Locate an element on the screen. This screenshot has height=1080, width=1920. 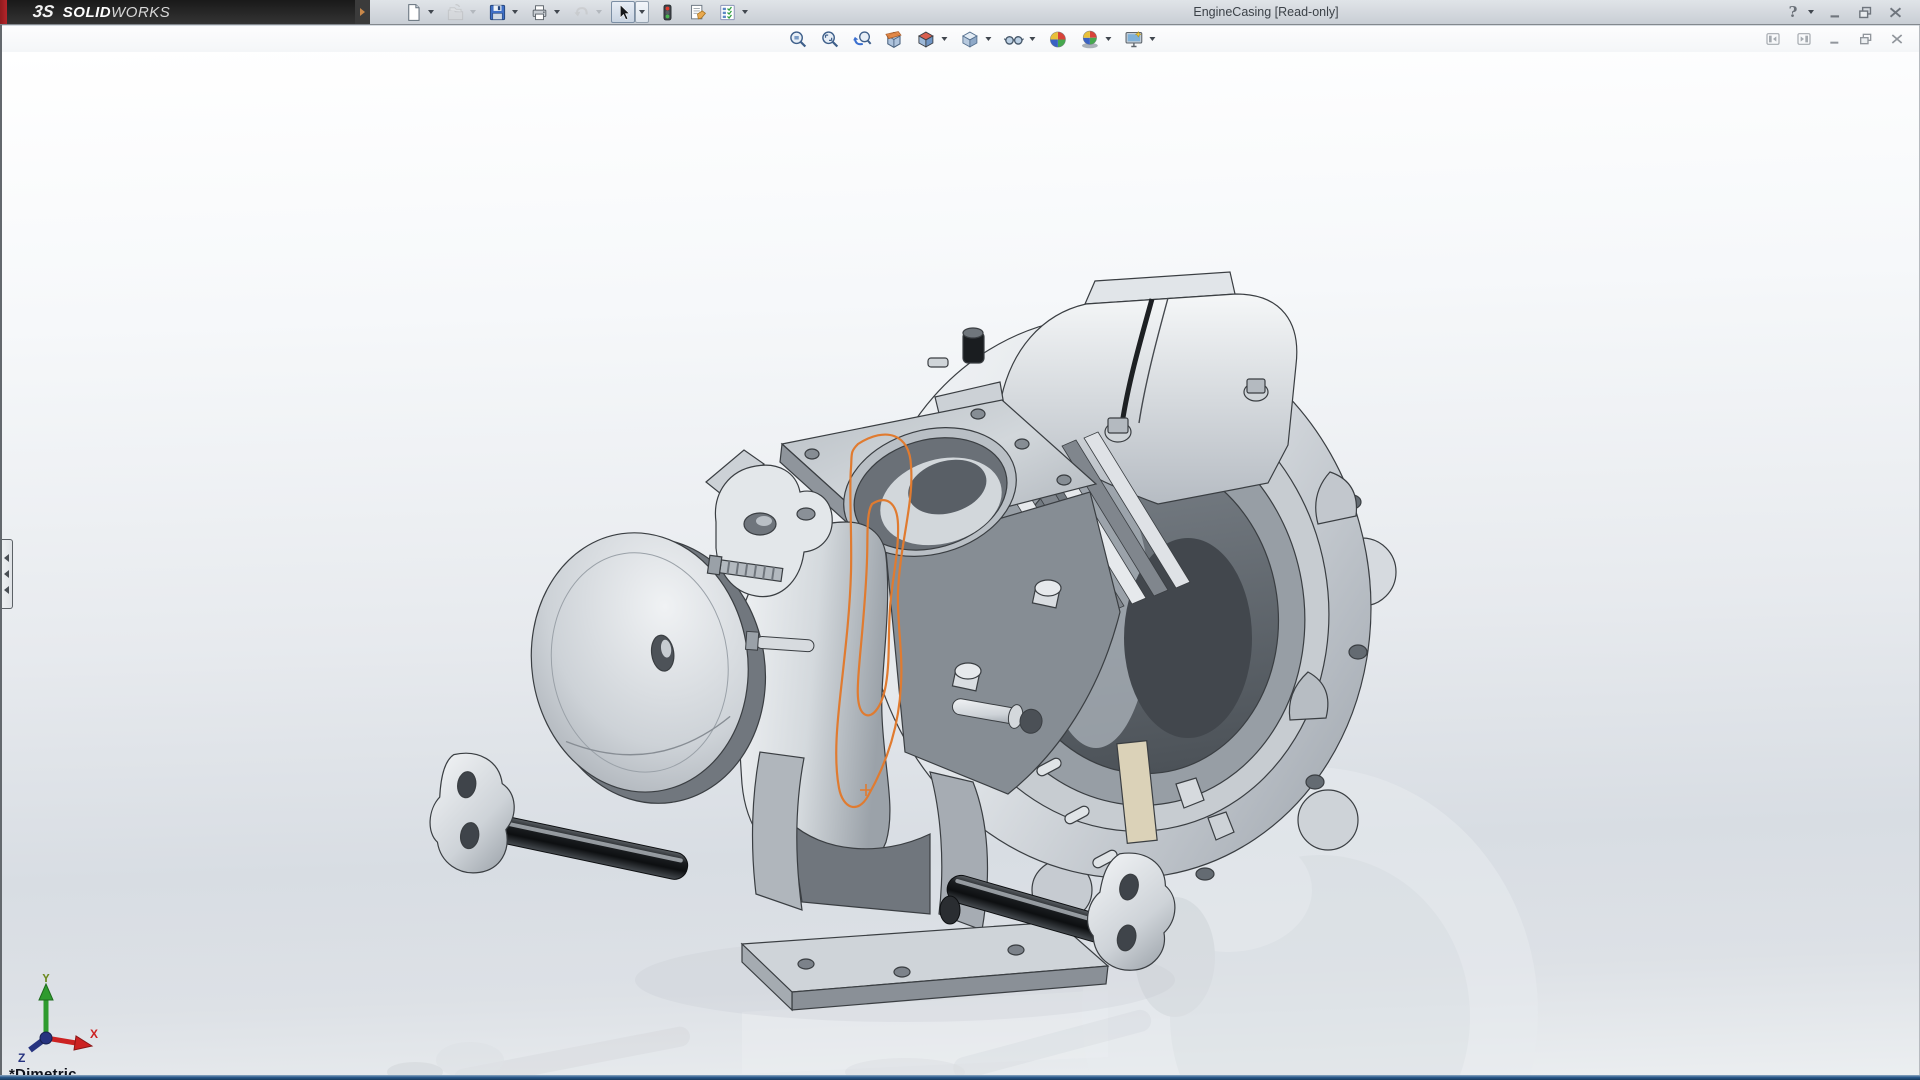
document-minimize-button is located at coordinates (1834, 39).